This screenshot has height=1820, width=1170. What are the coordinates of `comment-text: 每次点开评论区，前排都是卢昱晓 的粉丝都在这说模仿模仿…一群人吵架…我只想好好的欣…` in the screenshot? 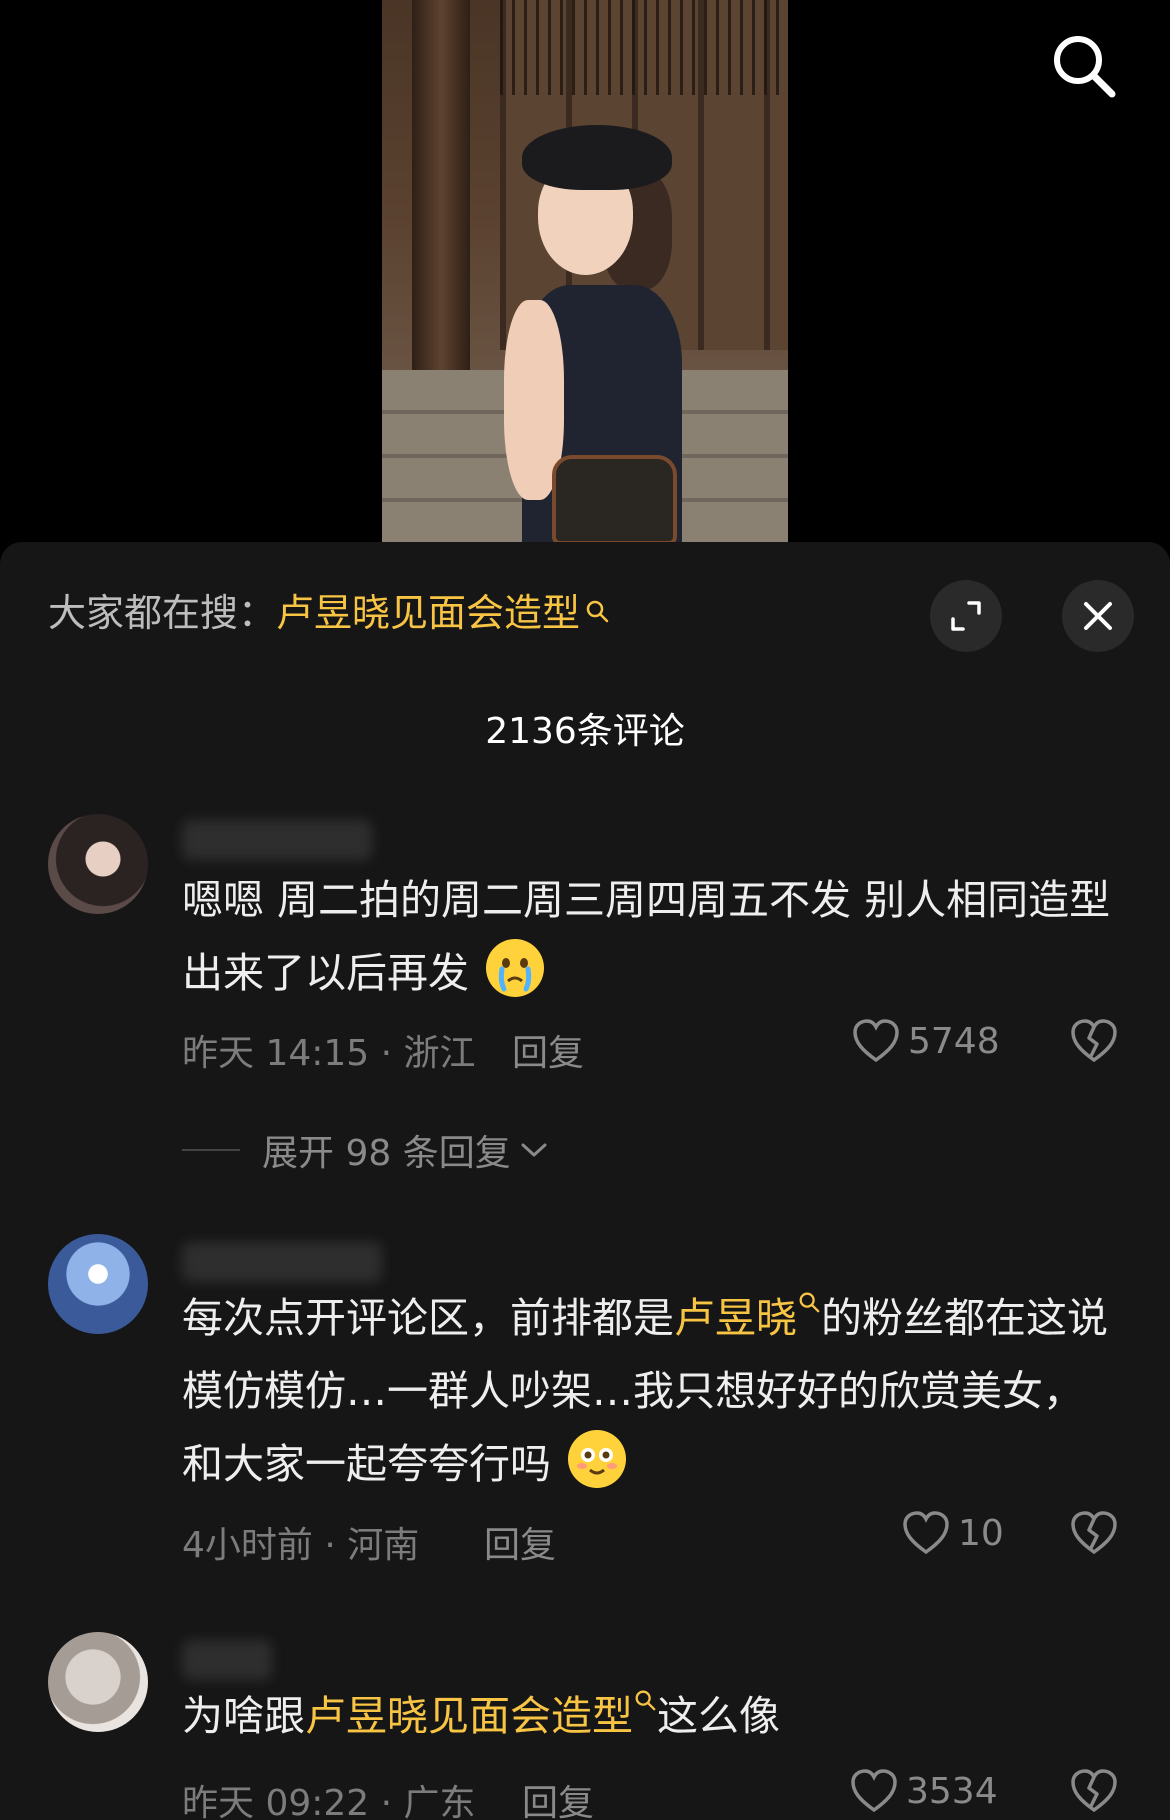 It's located at (647, 1391).